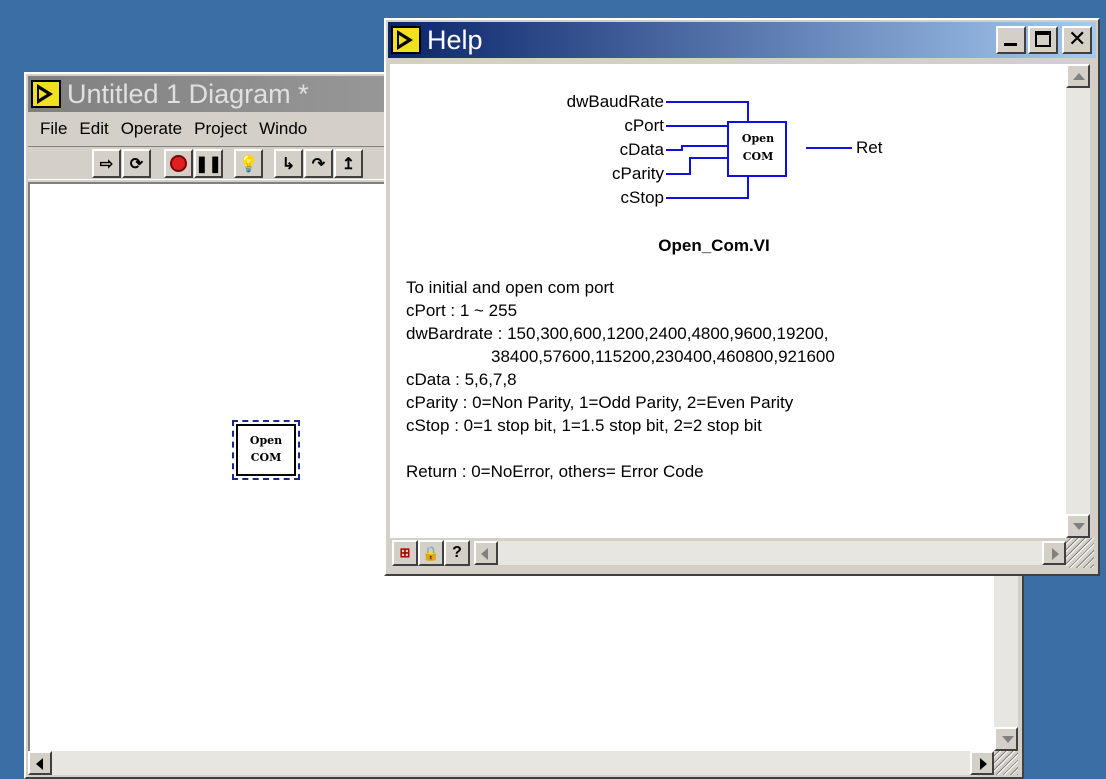 The image size is (1106, 779). What do you see at coordinates (266, 450) in the screenshot?
I see `open-com-node: Open COM` at bounding box center [266, 450].